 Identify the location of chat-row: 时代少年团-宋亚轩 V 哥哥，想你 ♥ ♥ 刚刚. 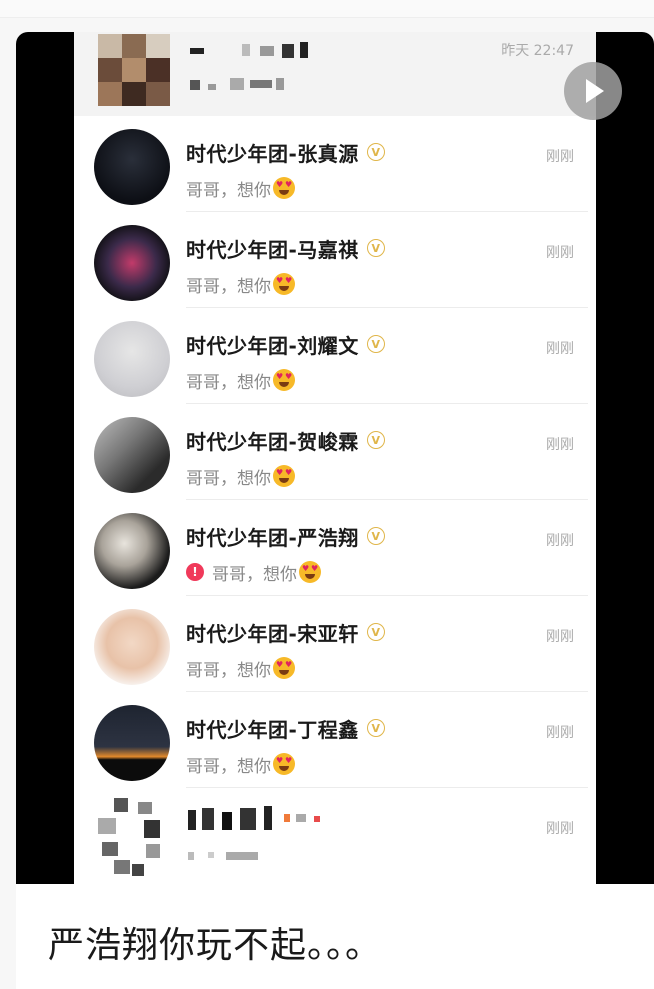
(335, 644).